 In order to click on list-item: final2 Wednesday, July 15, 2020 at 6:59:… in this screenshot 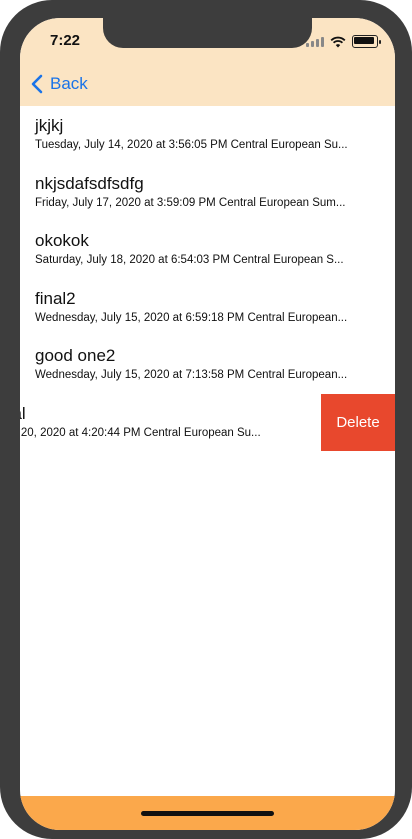, I will do `click(207, 307)`.